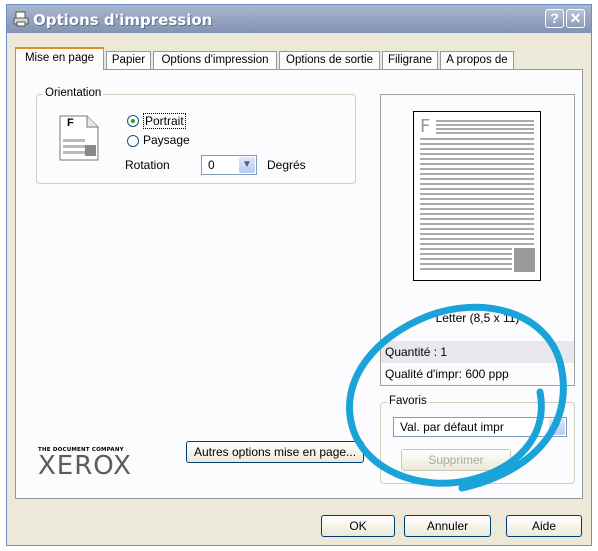 The image size is (598, 551). I want to click on rotation-select: 0 ▼, so click(229, 165).